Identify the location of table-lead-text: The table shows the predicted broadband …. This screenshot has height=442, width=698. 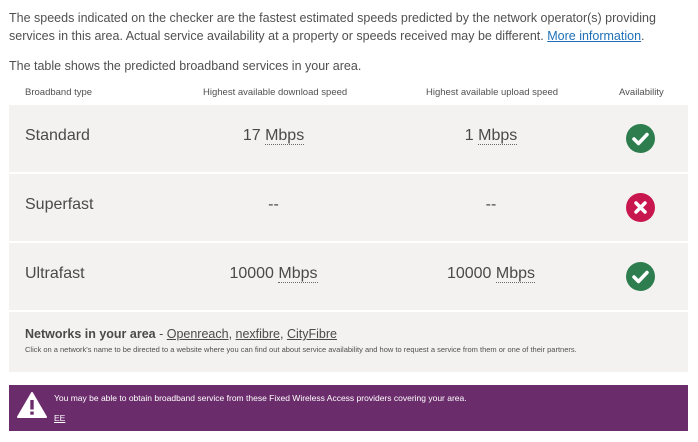
(185, 66).